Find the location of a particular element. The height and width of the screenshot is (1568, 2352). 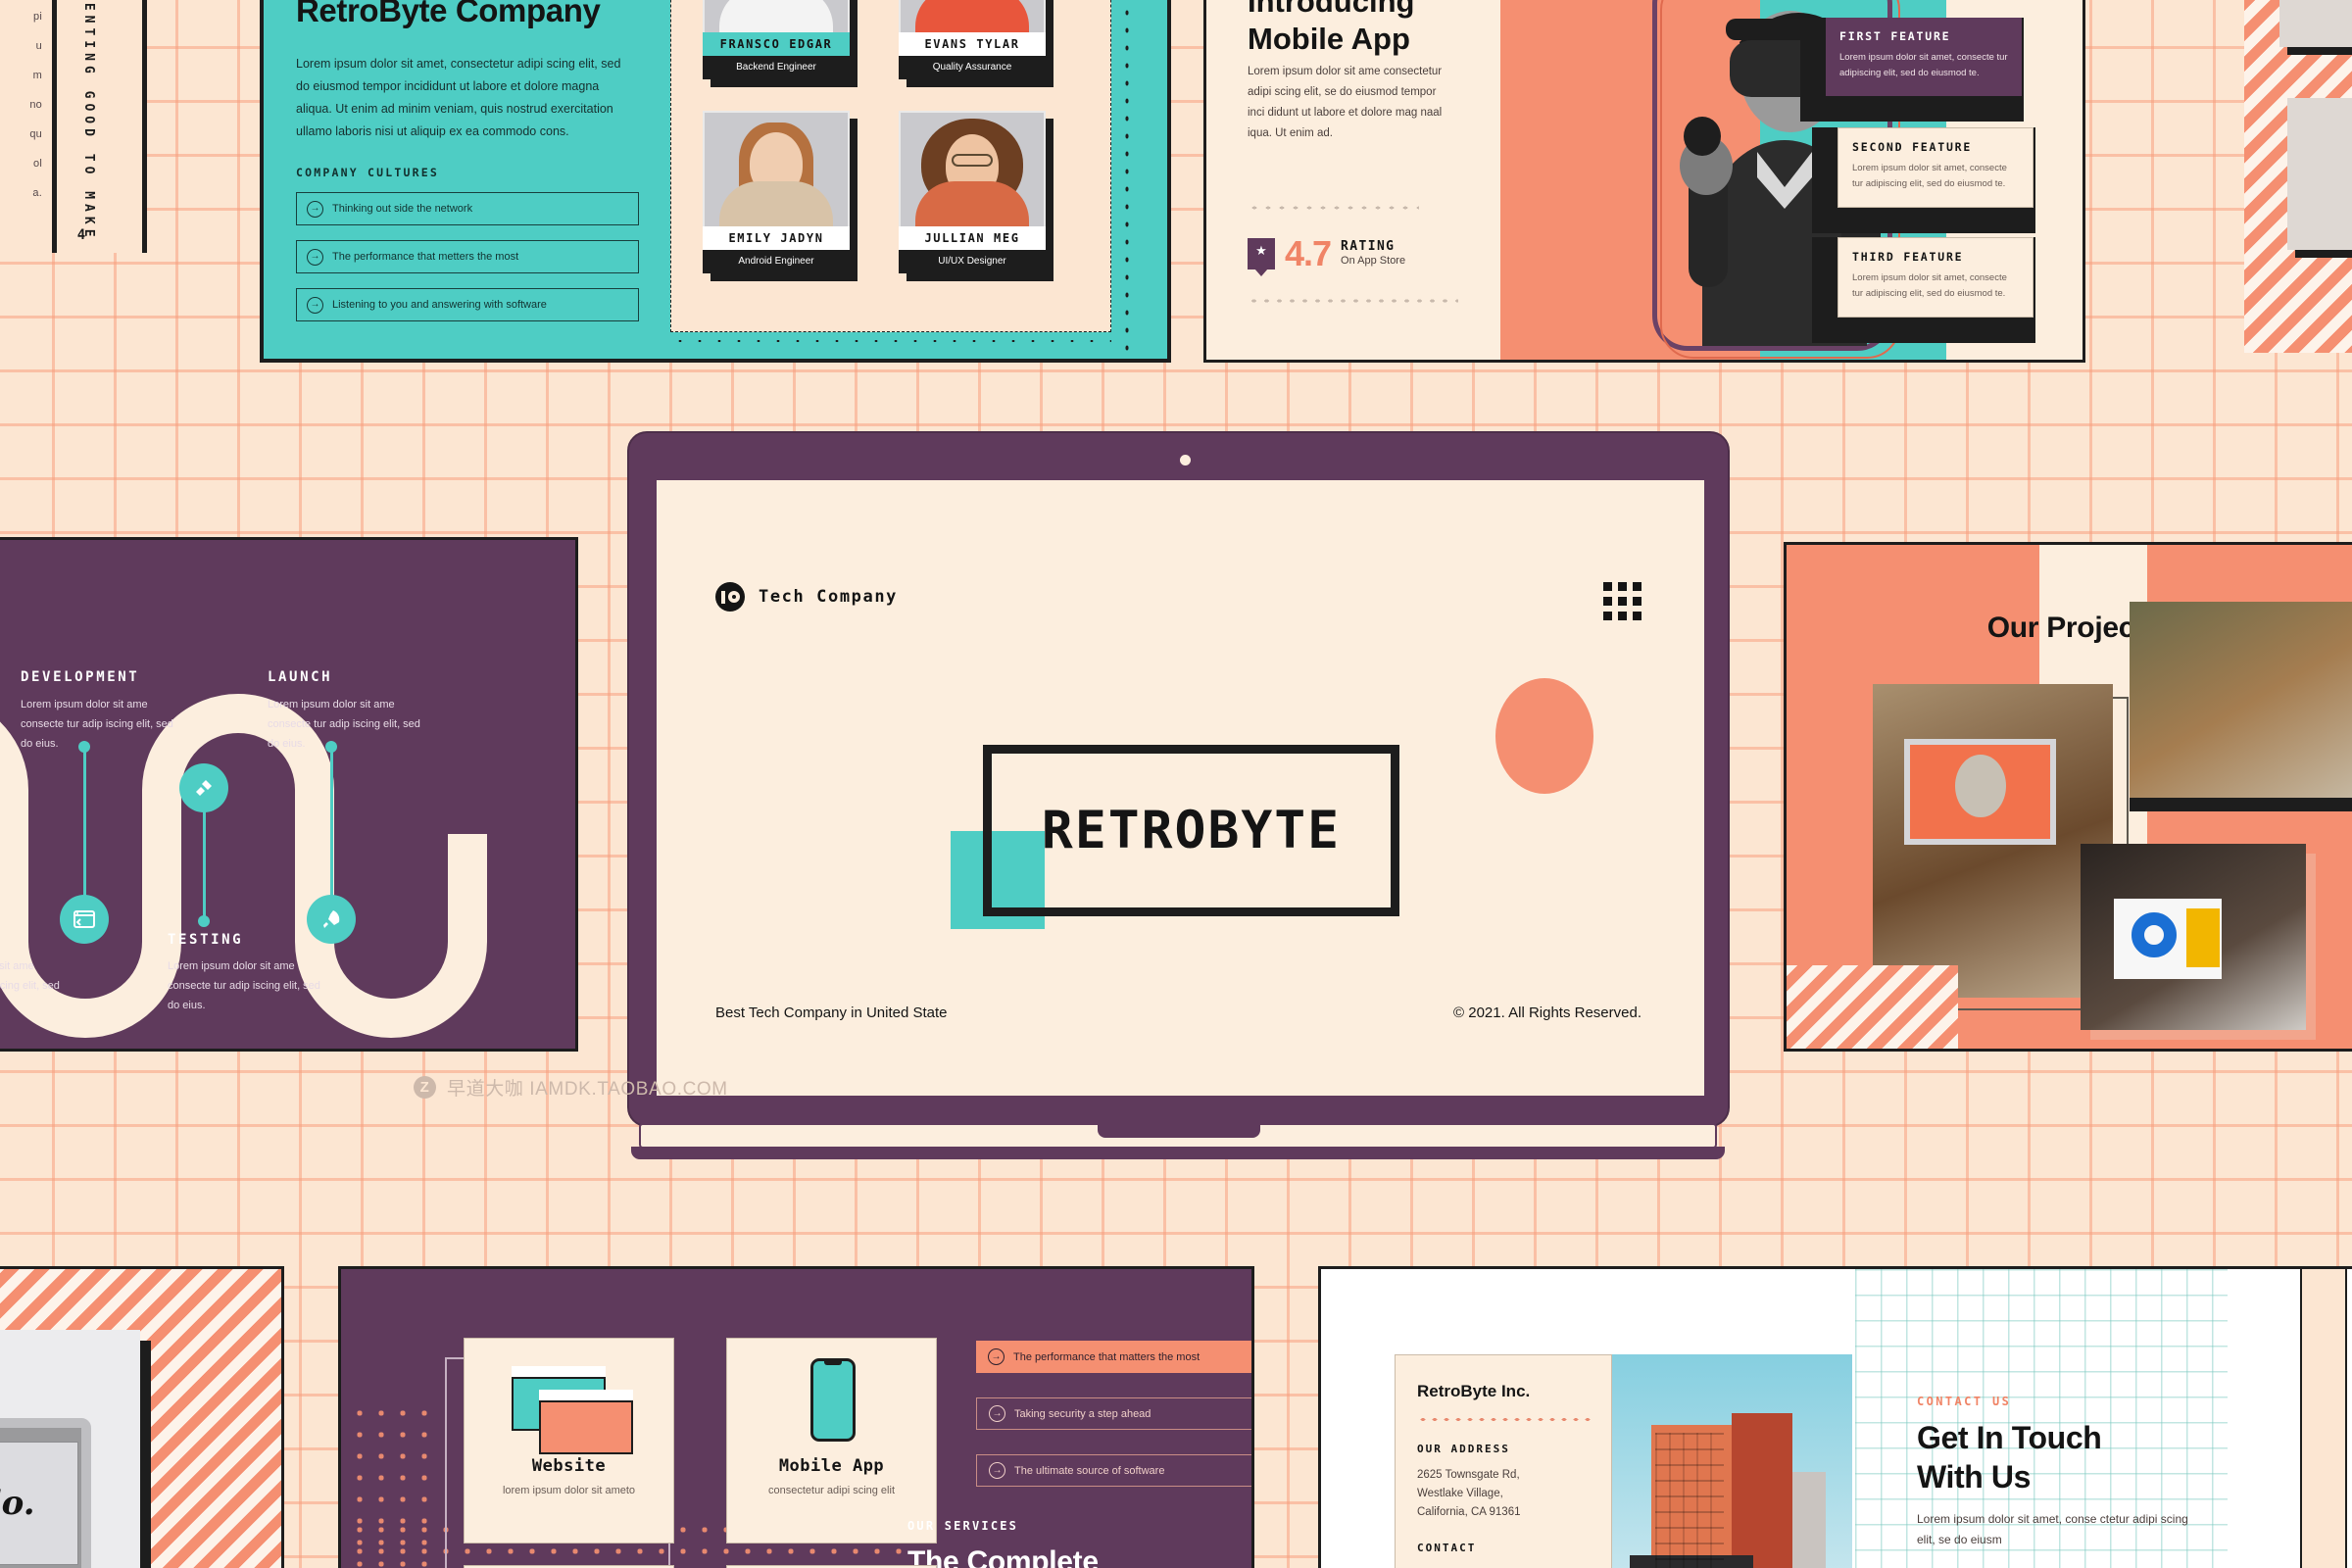

service-bullet-active: → The performance that matters the most is located at coordinates (1113, 1357).